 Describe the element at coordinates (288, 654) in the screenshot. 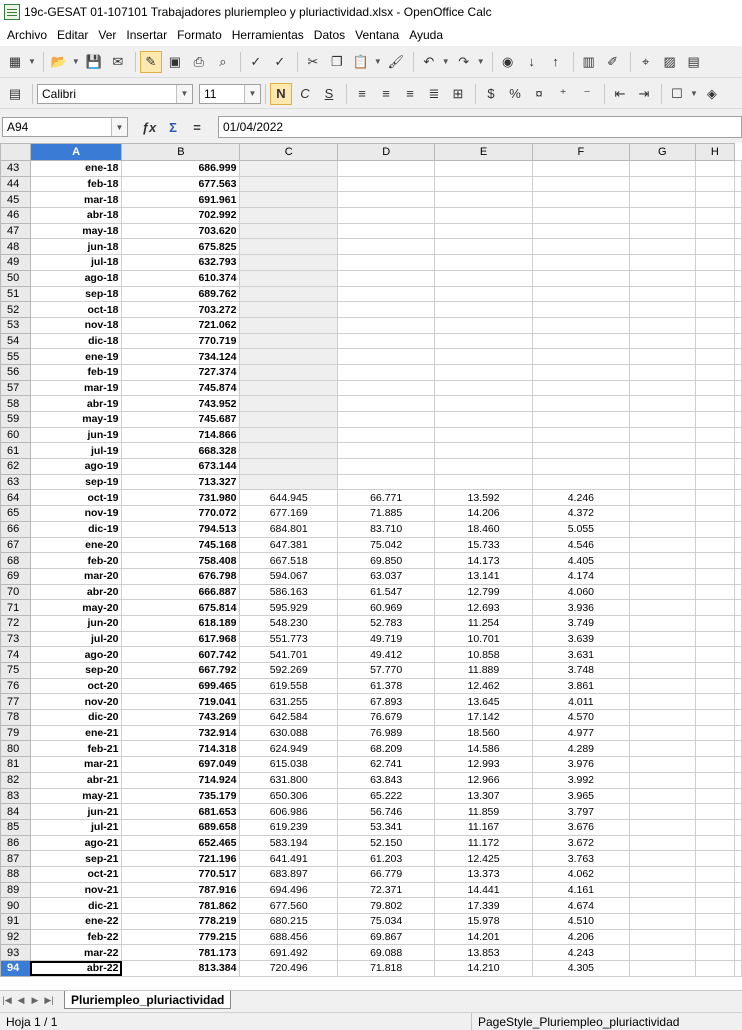

I see `cell-c: 541.701` at that location.